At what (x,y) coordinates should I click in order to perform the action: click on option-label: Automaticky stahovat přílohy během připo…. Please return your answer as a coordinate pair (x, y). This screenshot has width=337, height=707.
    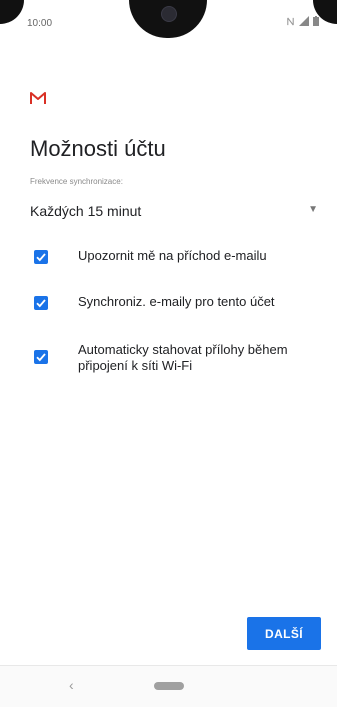
    Looking at the image, I should click on (183, 357).